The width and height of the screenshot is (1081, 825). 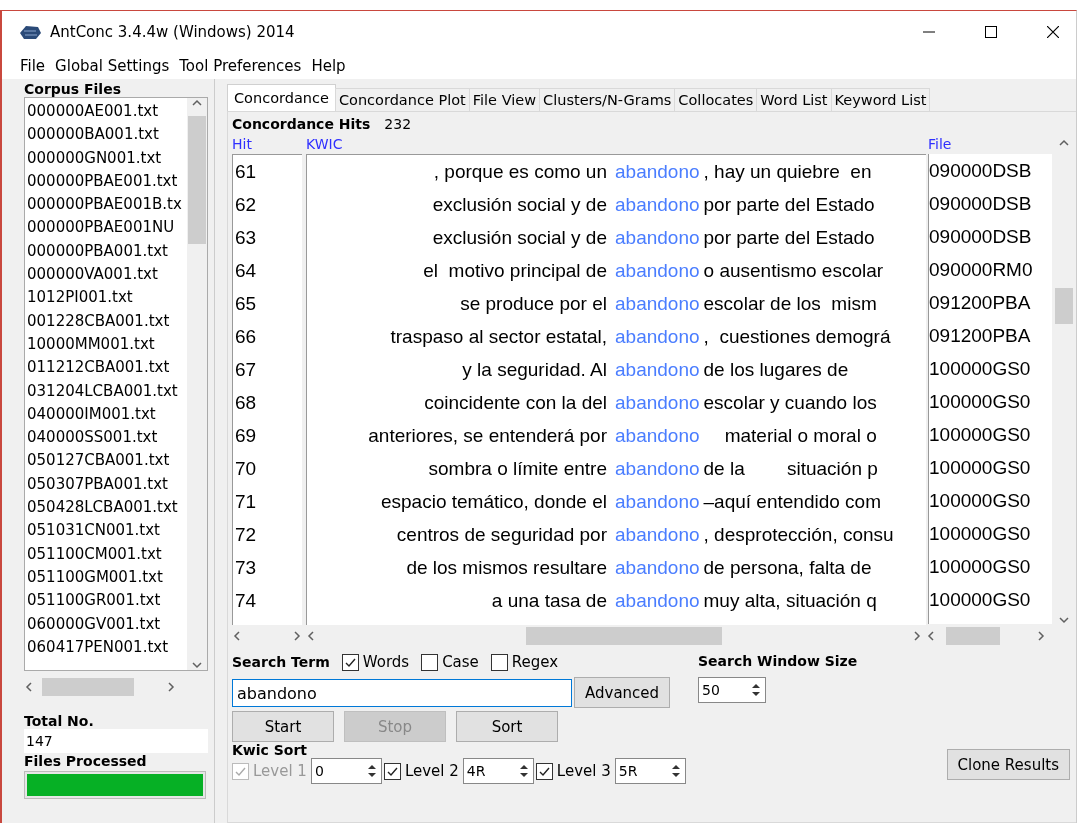 I want to click on checkbox-label: Level 3, so click(x=583, y=771).